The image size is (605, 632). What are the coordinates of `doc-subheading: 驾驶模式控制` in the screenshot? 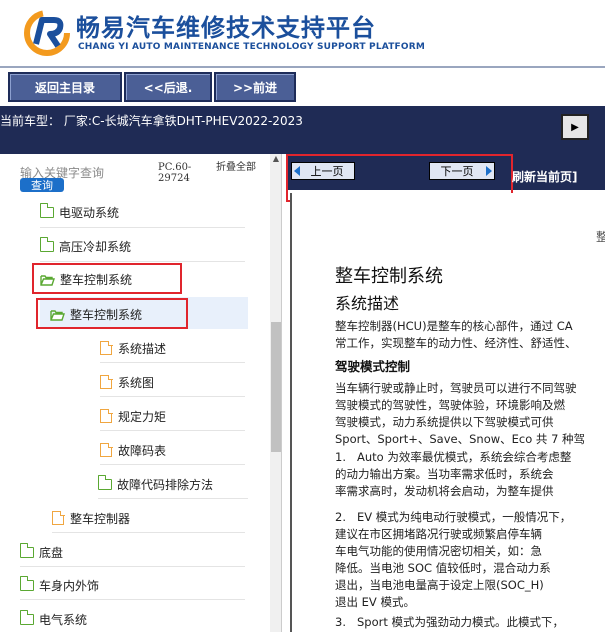 It's located at (373, 366).